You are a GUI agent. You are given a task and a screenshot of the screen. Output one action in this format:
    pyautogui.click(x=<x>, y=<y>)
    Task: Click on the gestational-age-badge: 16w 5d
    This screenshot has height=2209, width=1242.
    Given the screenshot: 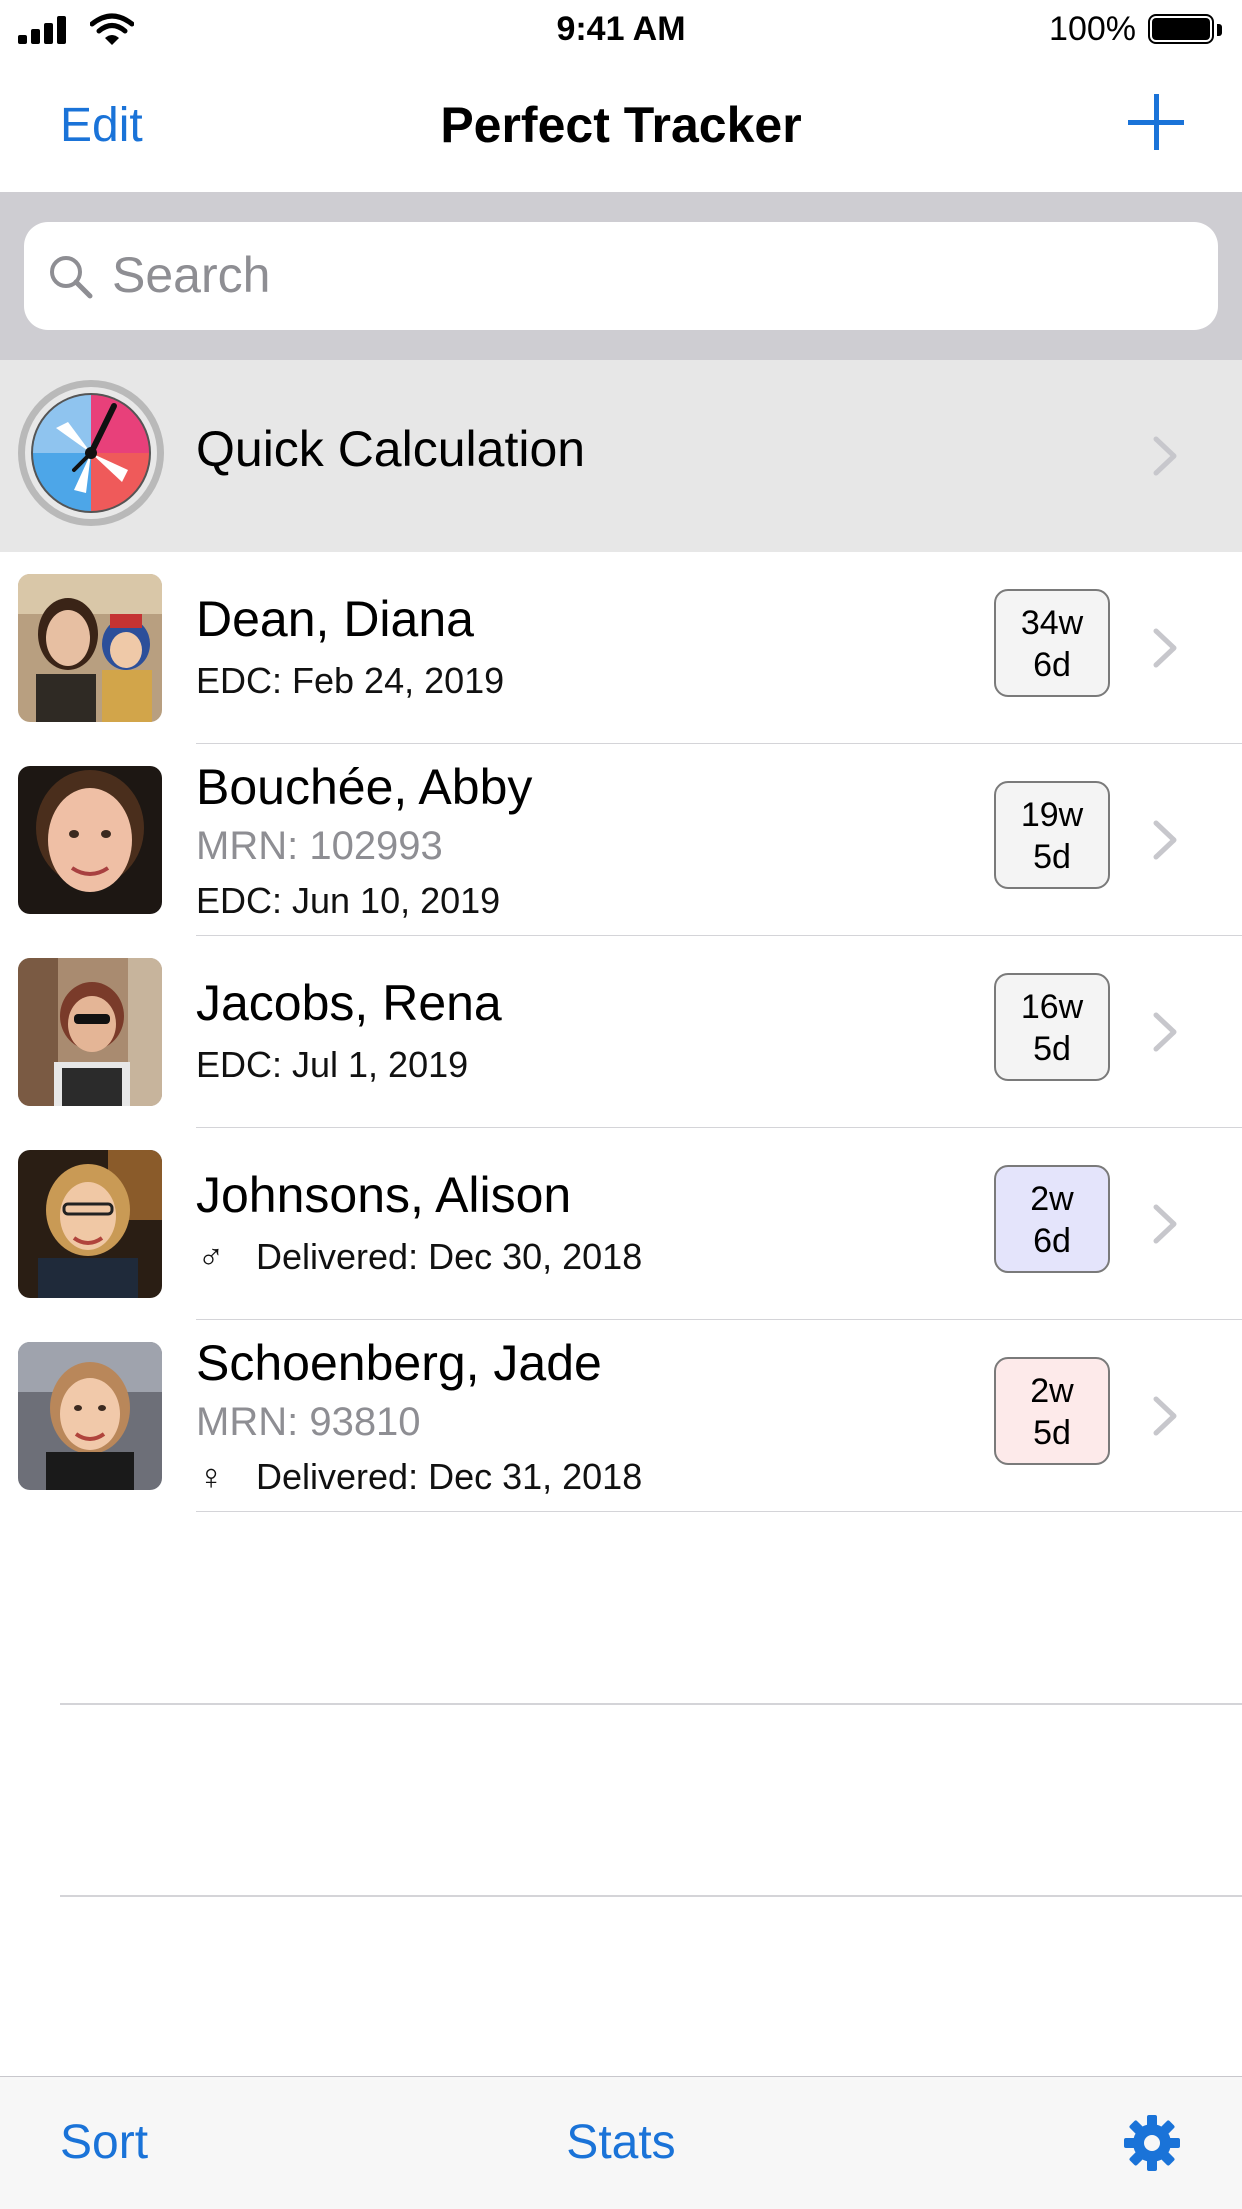 What is the action you would take?
    pyautogui.click(x=1052, y=1027)
    